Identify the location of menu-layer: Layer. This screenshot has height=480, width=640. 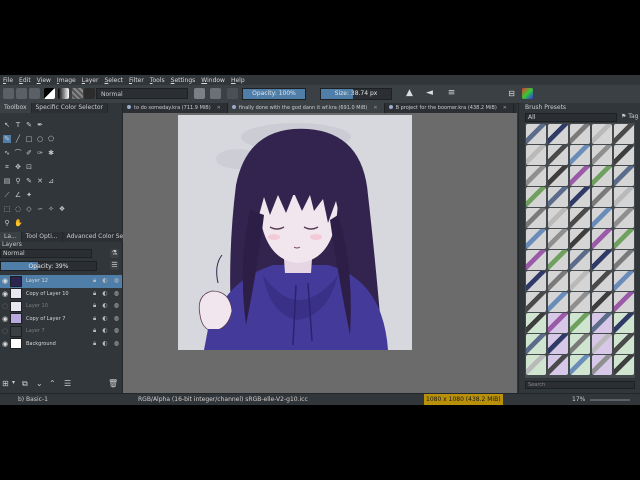
(90, 80).